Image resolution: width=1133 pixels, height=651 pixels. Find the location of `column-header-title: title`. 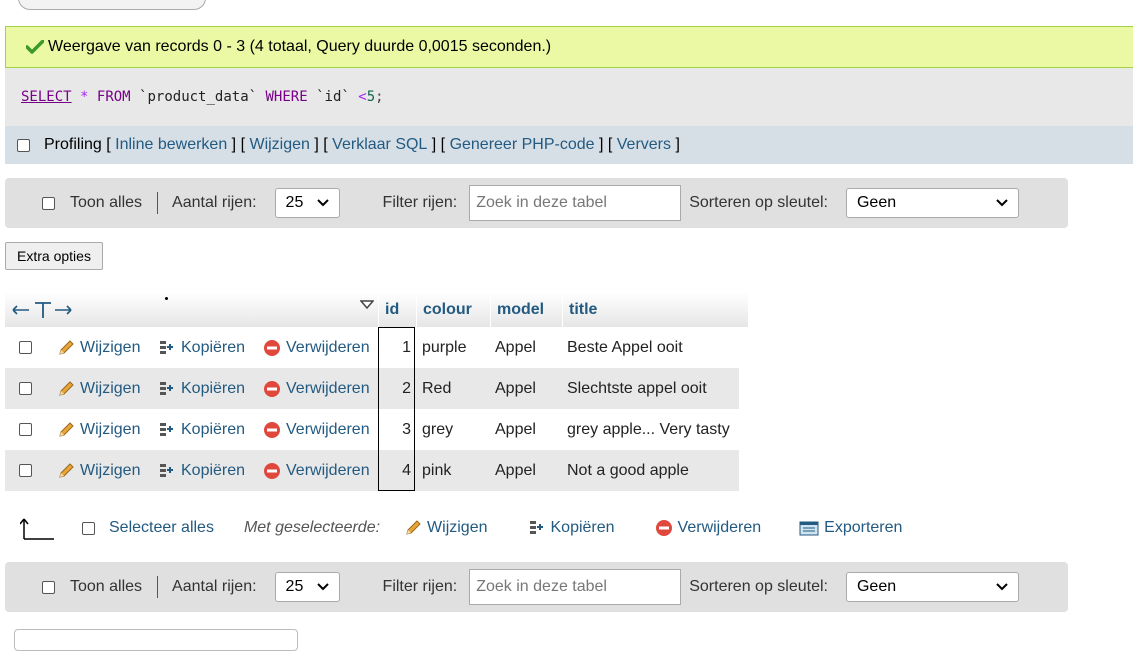

column-header-title: title is located at coordinates (653, 309).